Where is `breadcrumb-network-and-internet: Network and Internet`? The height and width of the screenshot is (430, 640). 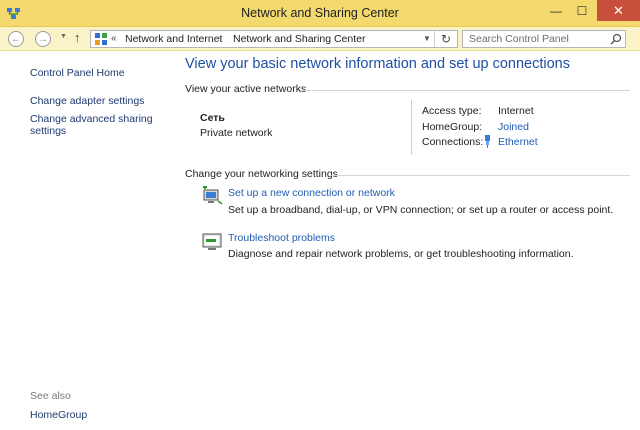 breadcrumb-network-and-internet: Network and Internet is located at coordinates (173, 39).